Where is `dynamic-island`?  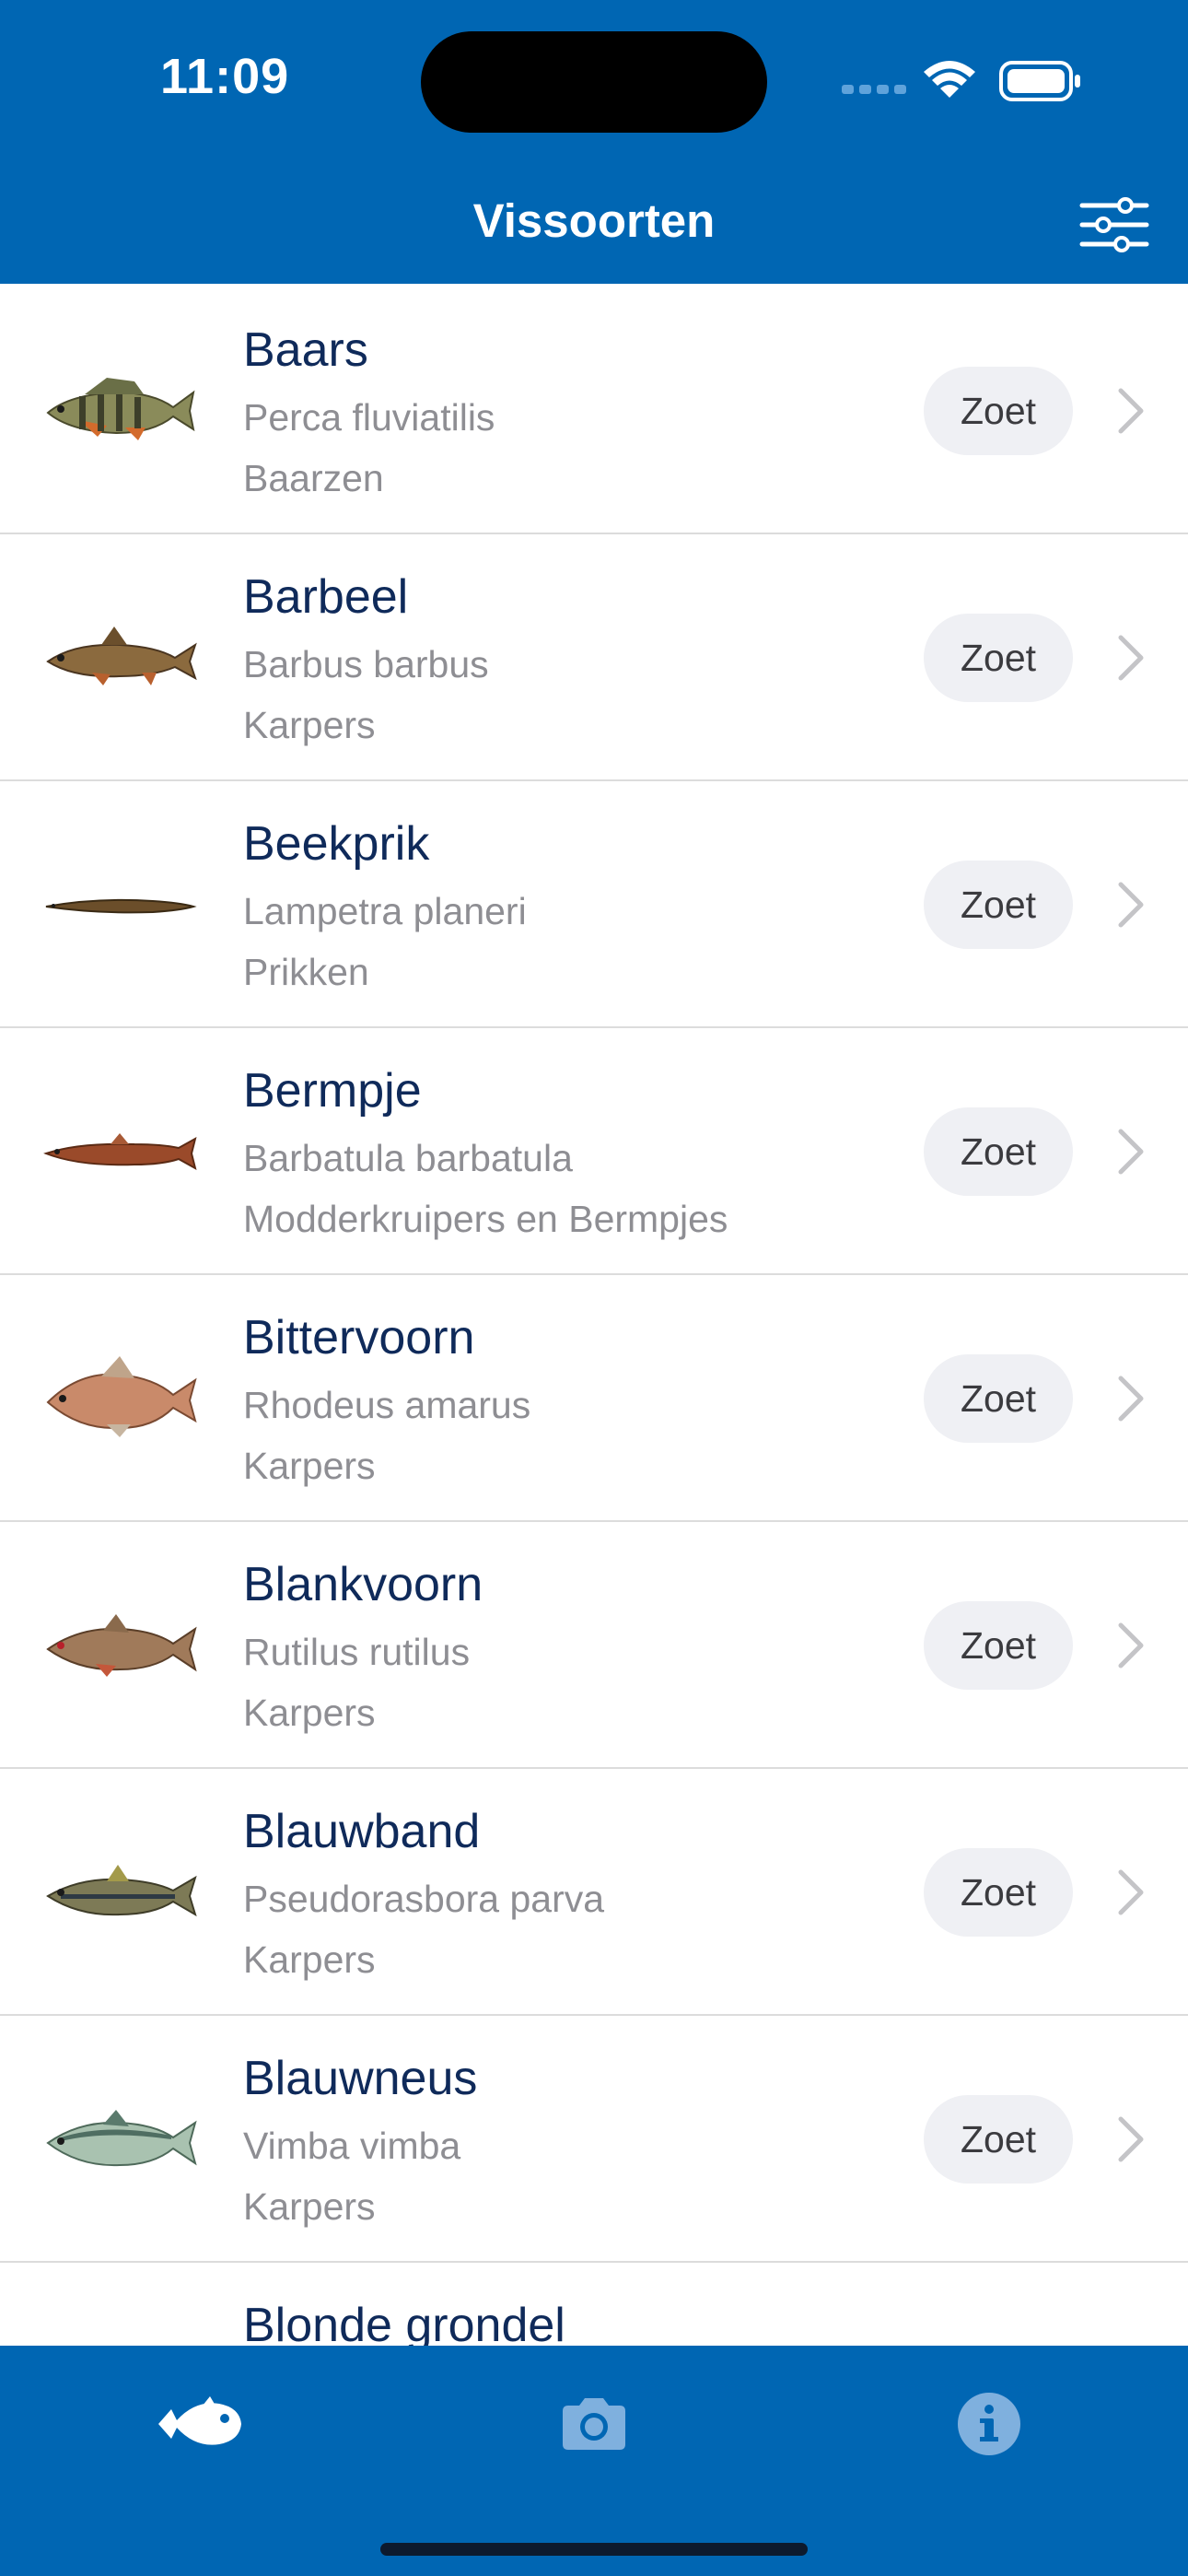 dynamic-island is located at coordinates (594, 82).